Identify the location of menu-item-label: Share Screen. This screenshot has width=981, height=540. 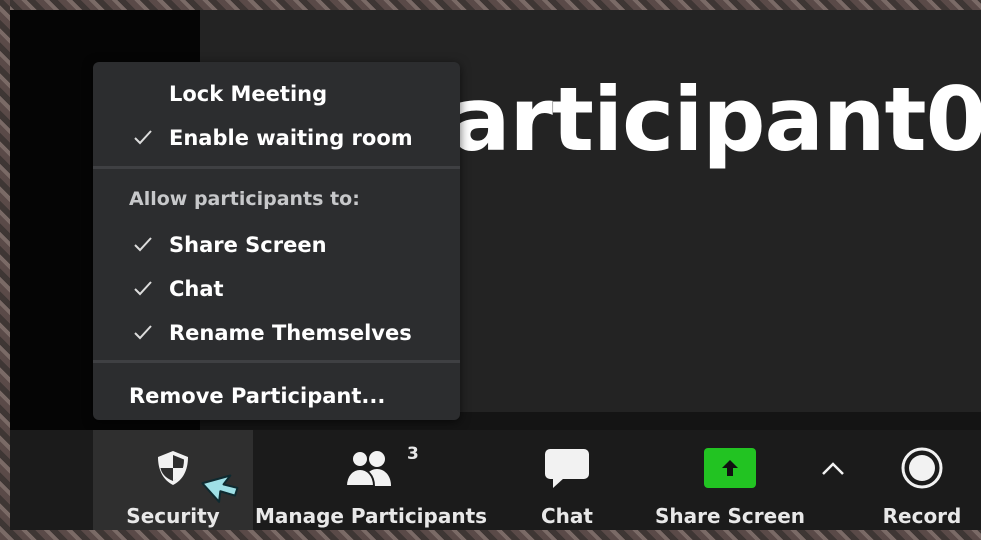
(248, 245).